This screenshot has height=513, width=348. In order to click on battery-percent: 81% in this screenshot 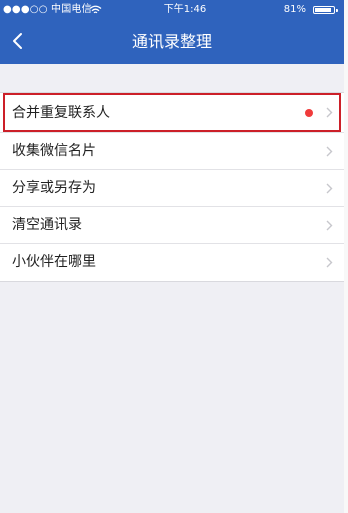, I will do `click(294, 9)`.